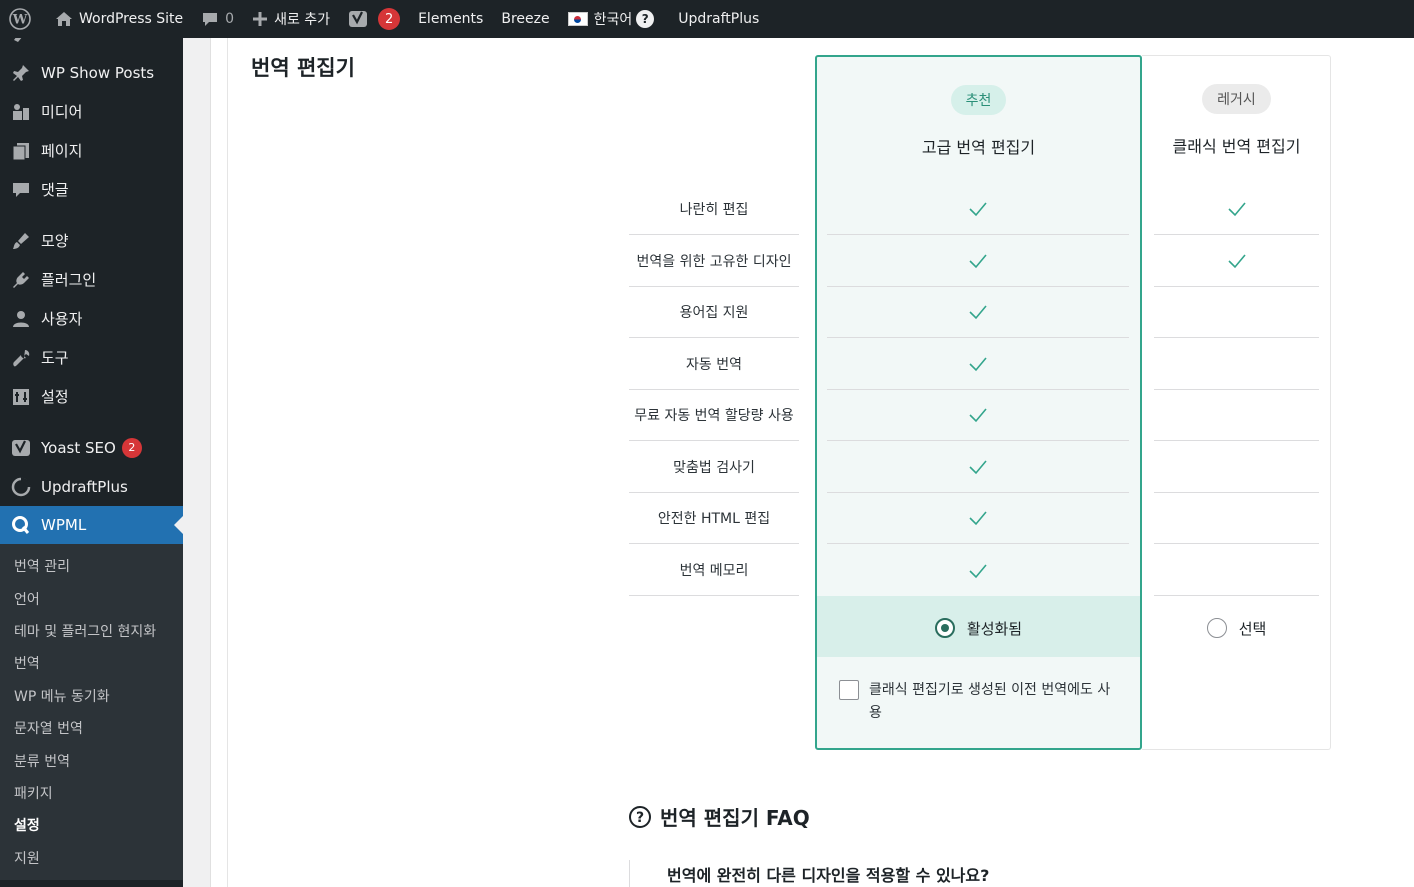 The width and height of the screenshot is (1414, 887). I want to click on sidebar-item-users: 사용자, so click(91, 318).